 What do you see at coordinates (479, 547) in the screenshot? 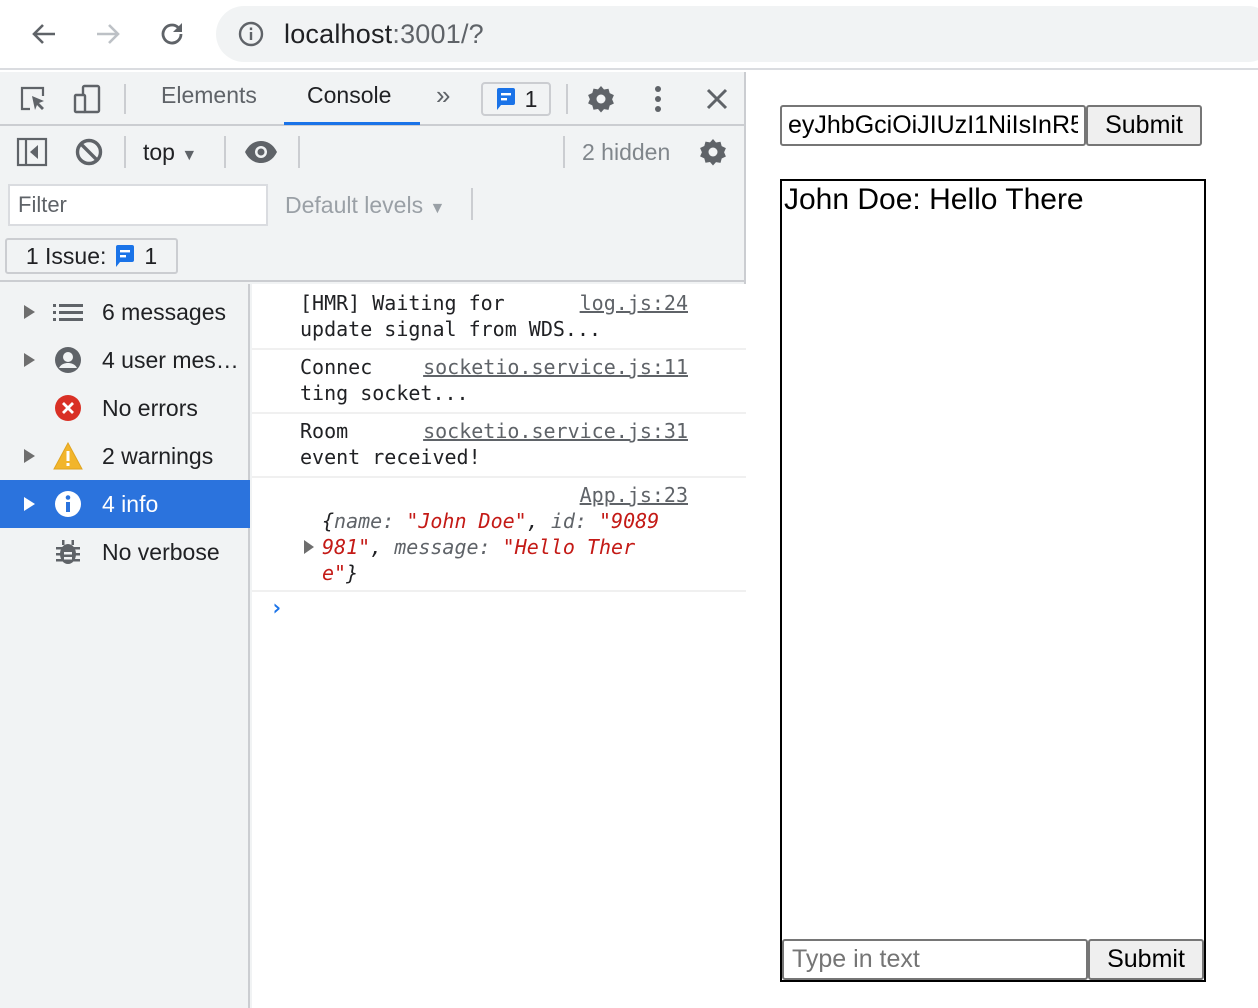
I see `object-line: 981", message: "Hello Ther` at bounding box center [479, 547].